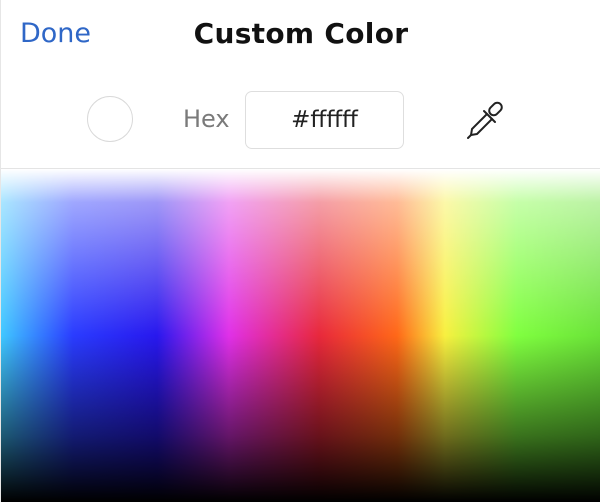 Image resolution: width=600 pixels, height=502 pixels. Describe the element at coordinates (324, 120) in the screenshot. I see `hex-input` at that location.